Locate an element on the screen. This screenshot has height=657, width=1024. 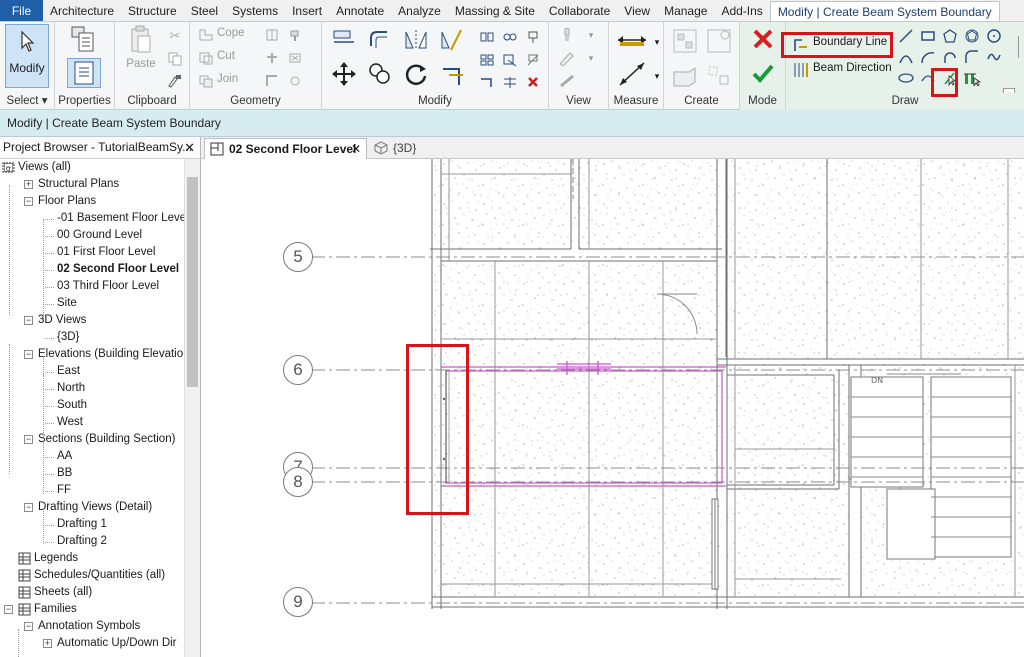
trim-extend-multiple-icon is located at coordinates (510, 82).